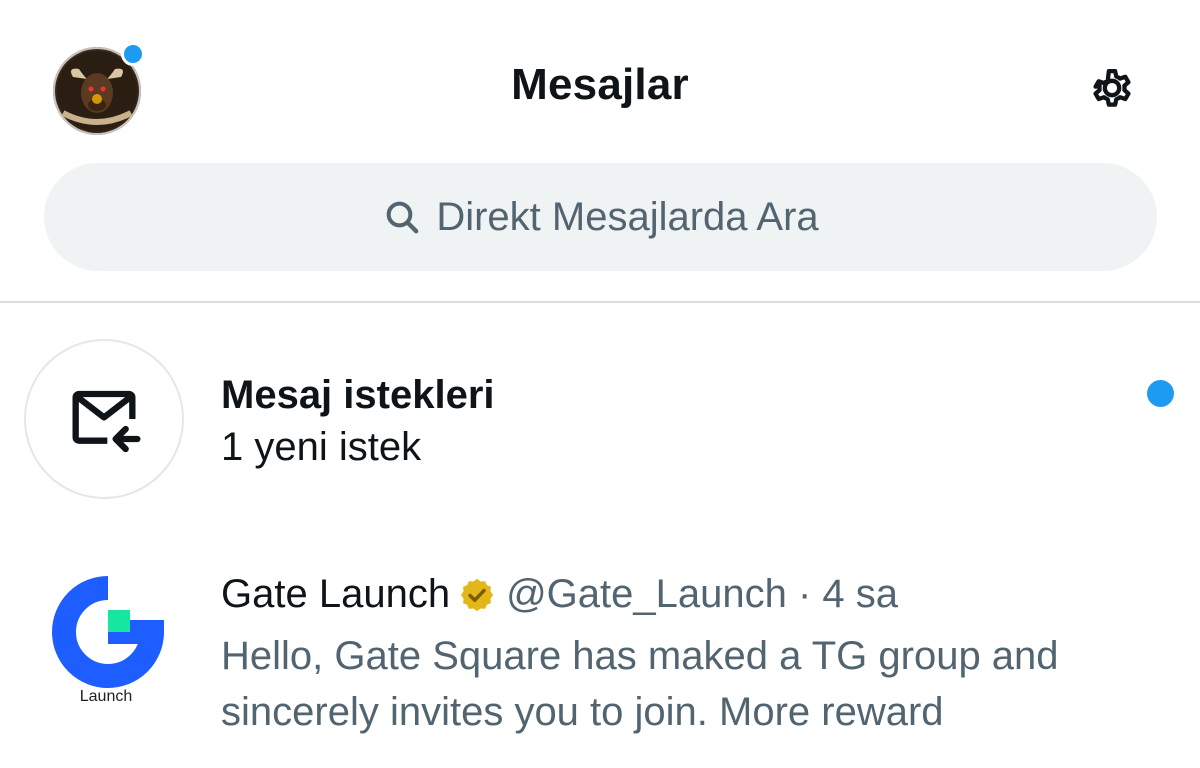  I want to click on search-placeholder: Direkt Mesajlarda Ara, so click(627, 216).